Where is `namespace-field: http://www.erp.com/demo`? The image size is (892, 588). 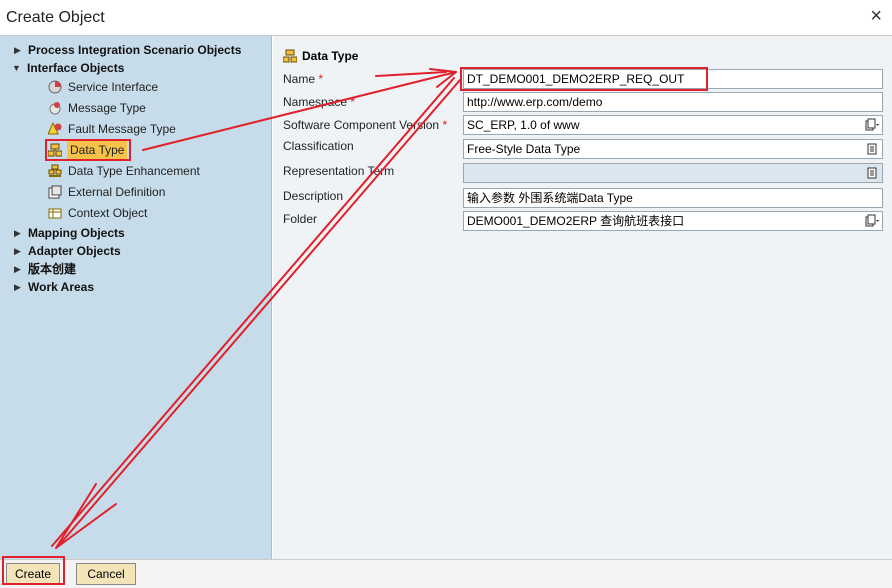 namespace-field: http://www.erp.com/demo is located at coordinates (673, 102).